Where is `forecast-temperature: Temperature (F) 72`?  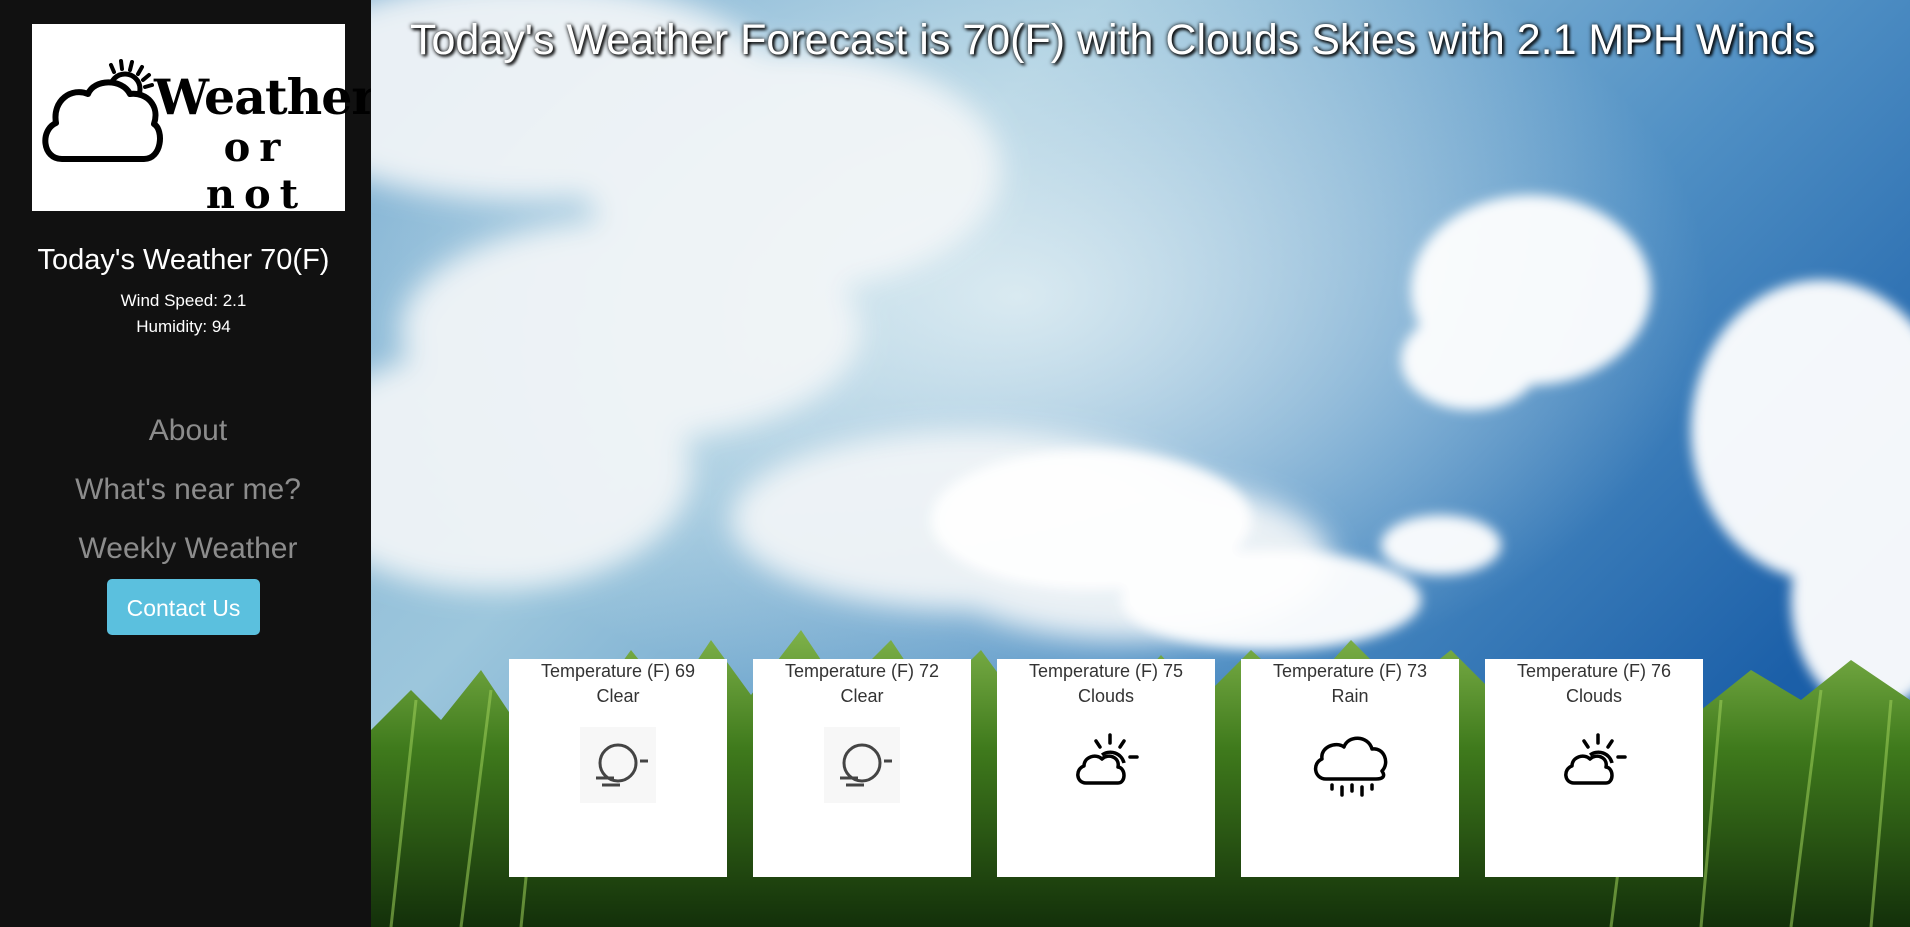
forecast-temperature: Temperature (F) 72 is located at coordinates (862, 671).